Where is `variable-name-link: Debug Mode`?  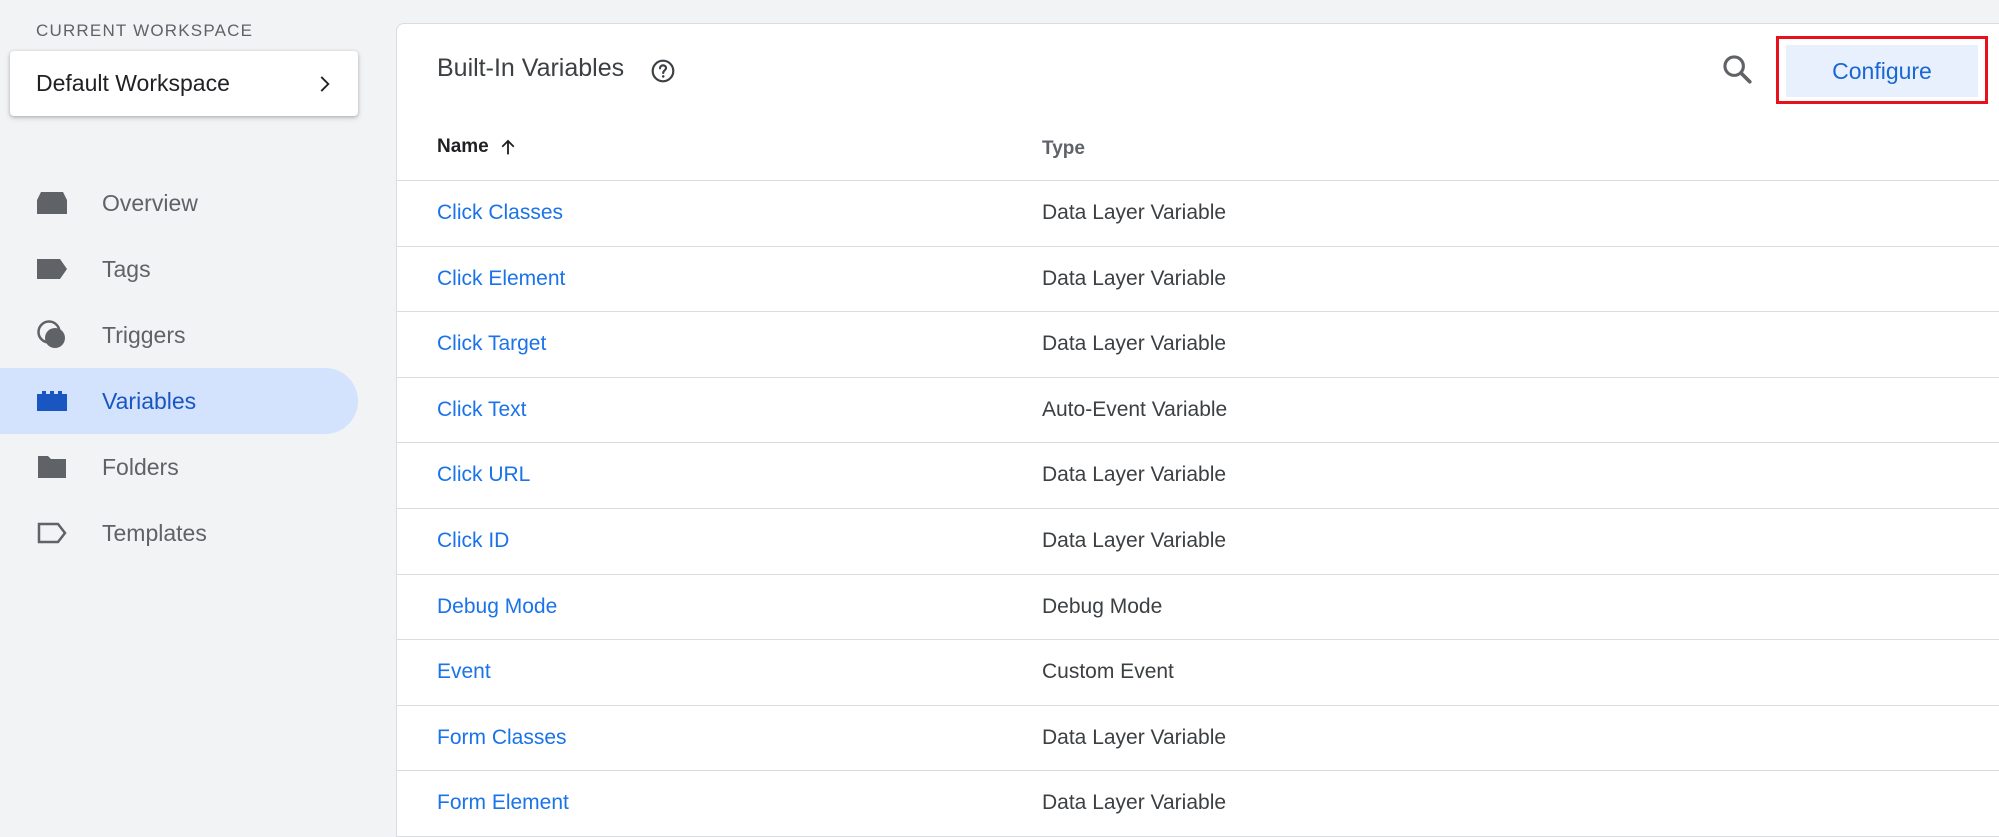 variable-name-link: Debug Mode is located at coordinates (497, 607).